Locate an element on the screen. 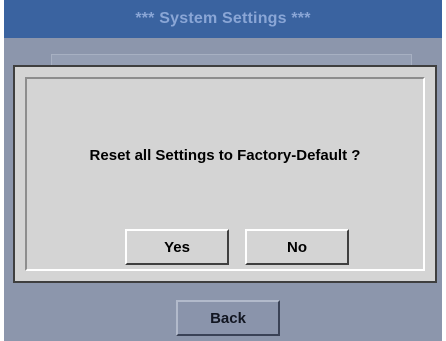 The width and height of the screenshot is (446, 341). screen-title: *** System Settings *** is located at coordinates (223, 18).